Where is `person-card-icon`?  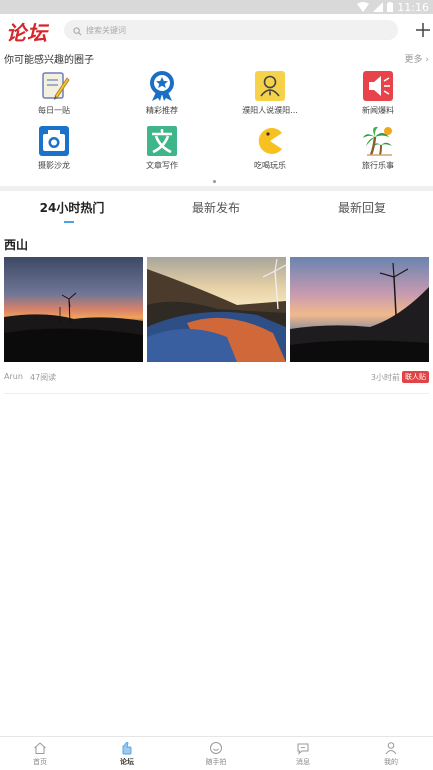 person-card-icon is located at coordinates (270, 86).